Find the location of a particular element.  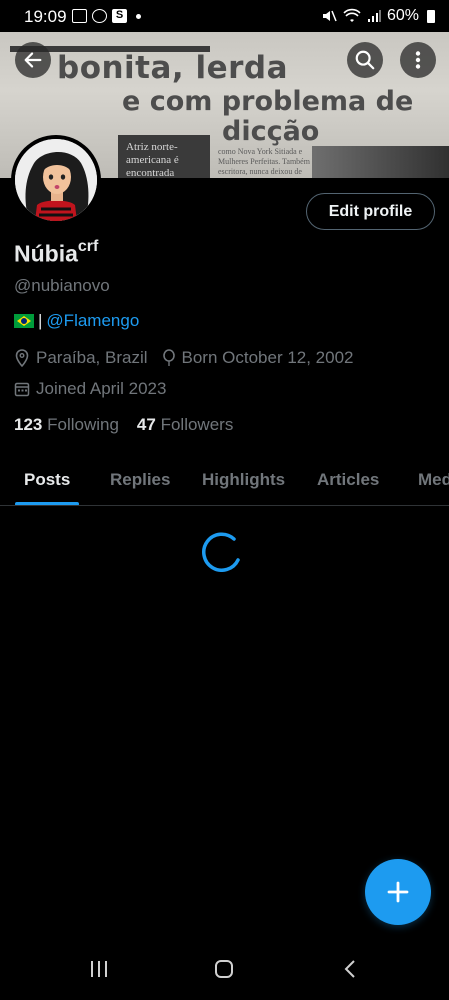

recent-apps-icon is located at coordinates (99, 969).